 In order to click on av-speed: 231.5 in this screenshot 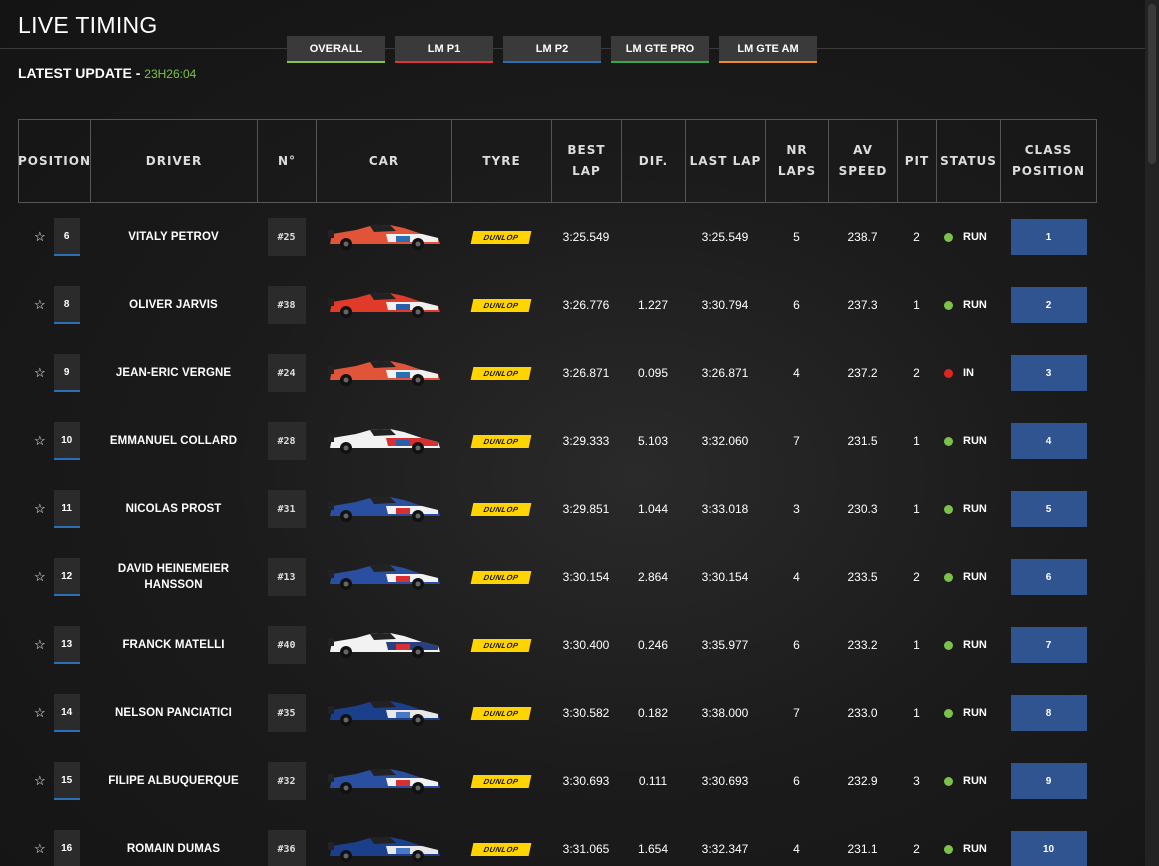, I will do `click(862, 441)`.